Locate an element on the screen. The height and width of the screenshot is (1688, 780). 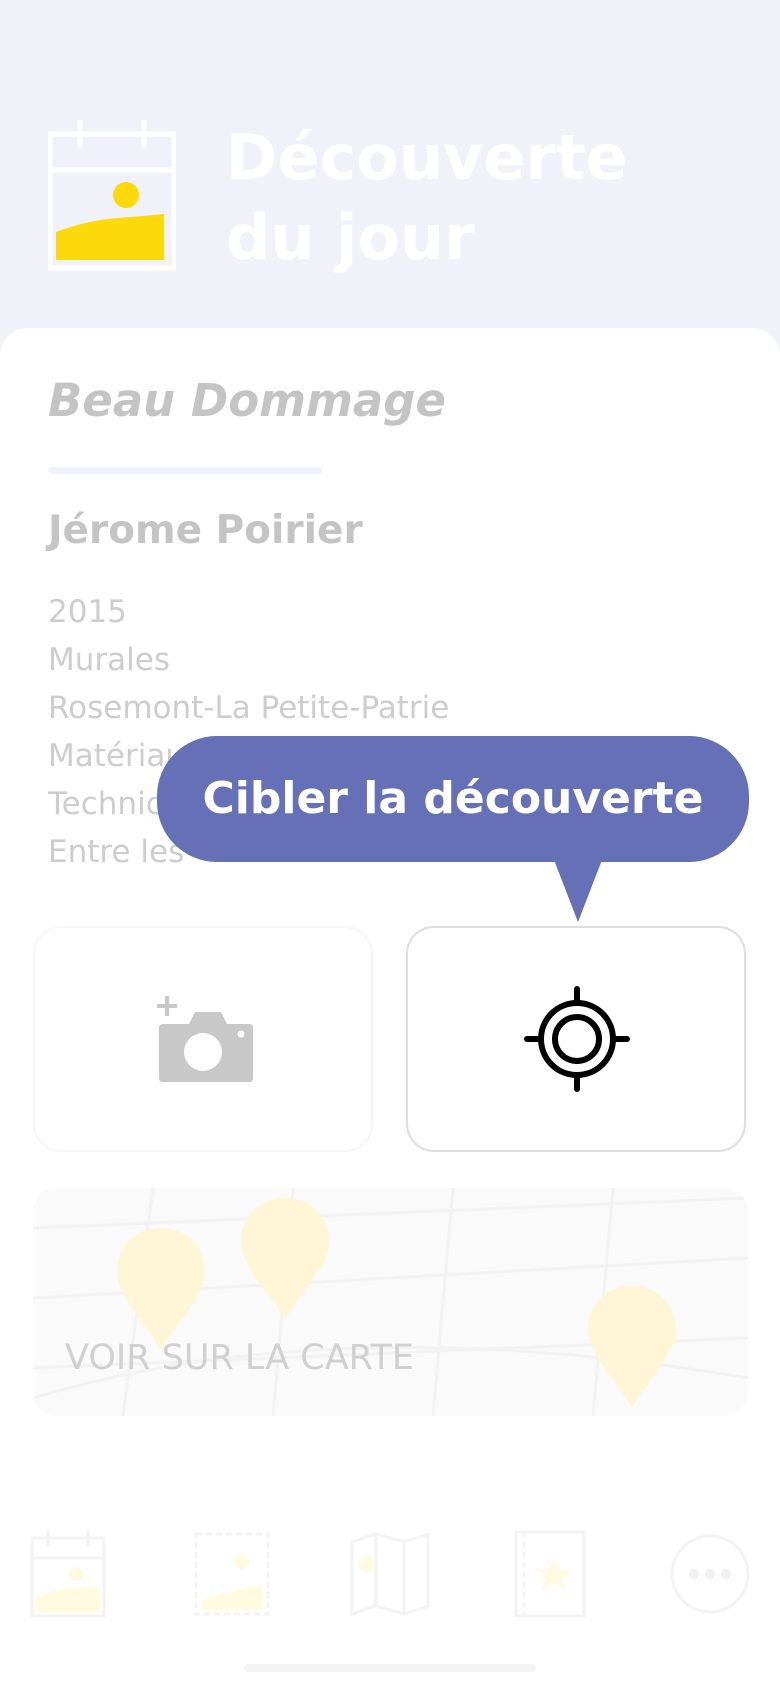
crosshair-target-icon is located at coordinates (577, 1039).